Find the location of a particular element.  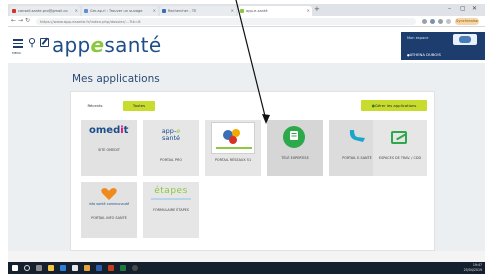

browser-tab-2: Gm.ap.ri : Trouver un ouvage ✕ is located at coordinates (120, 11).